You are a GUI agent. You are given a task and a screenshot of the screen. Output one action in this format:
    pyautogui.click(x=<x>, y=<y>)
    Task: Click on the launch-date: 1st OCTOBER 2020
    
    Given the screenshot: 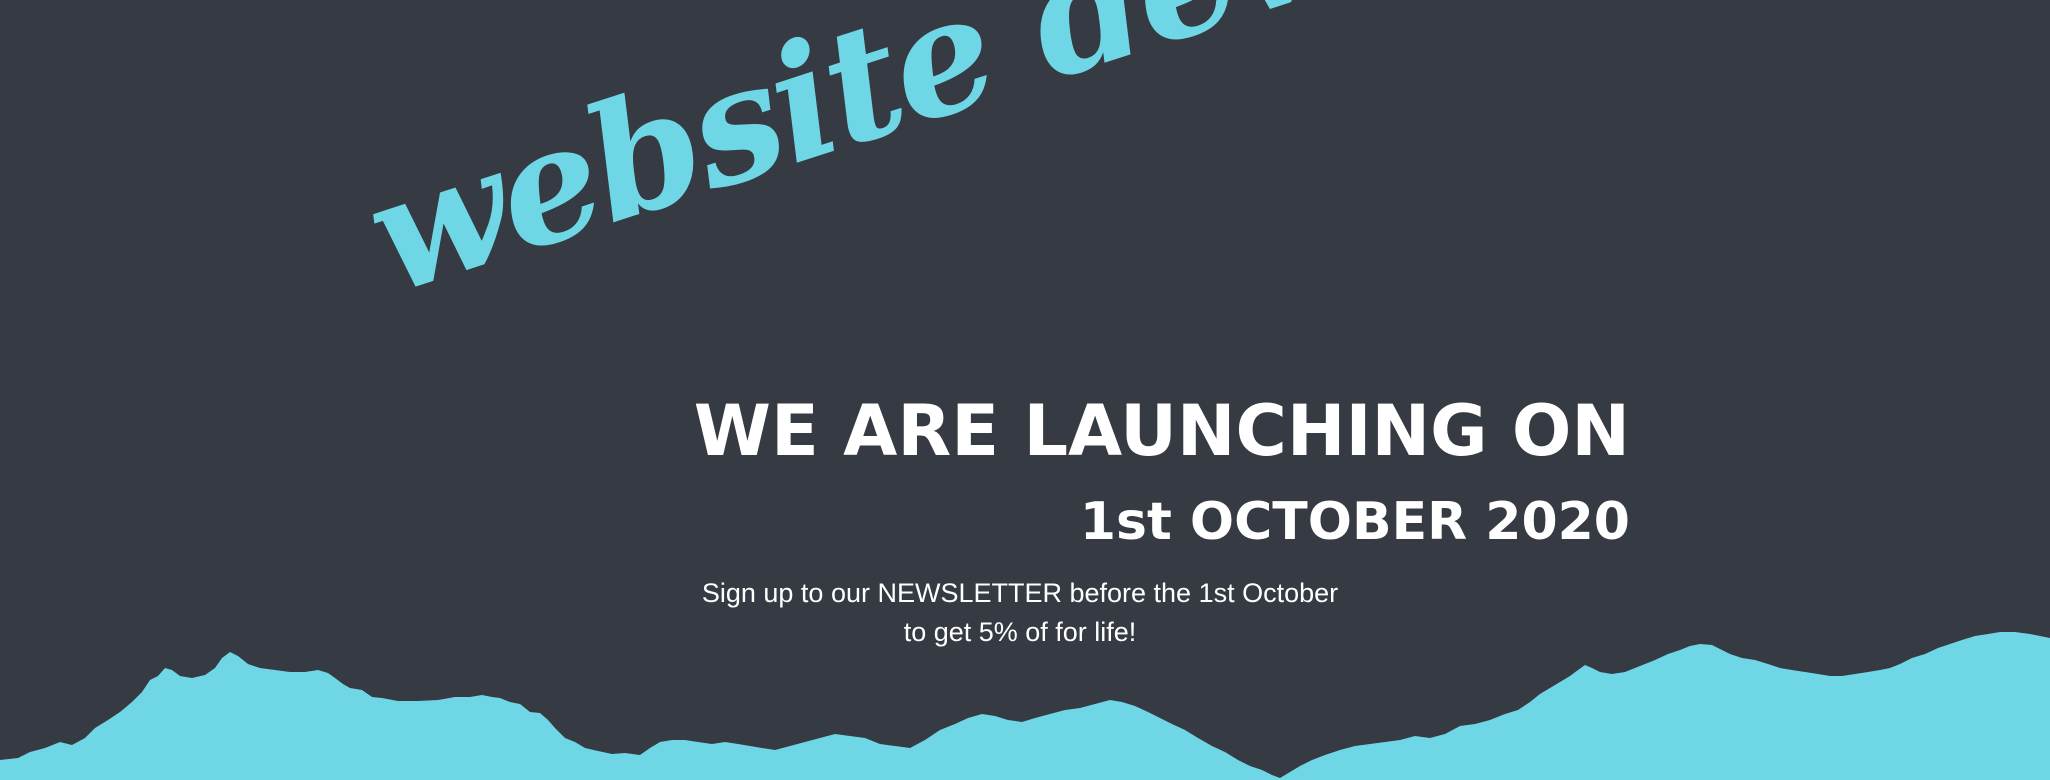 What is the action you would take?
    pyautogui.click(x=1354, y=522)
    